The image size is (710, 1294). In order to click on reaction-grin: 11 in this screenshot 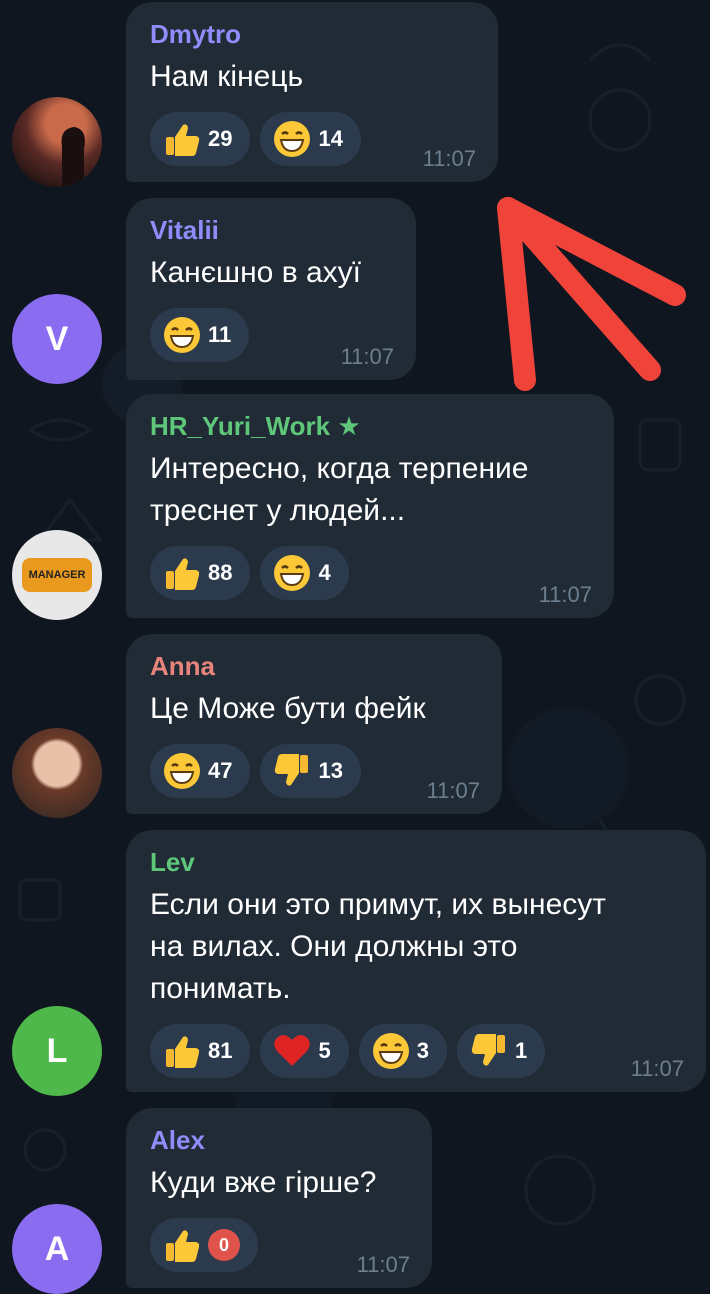, I will do `click(200, 335)`.